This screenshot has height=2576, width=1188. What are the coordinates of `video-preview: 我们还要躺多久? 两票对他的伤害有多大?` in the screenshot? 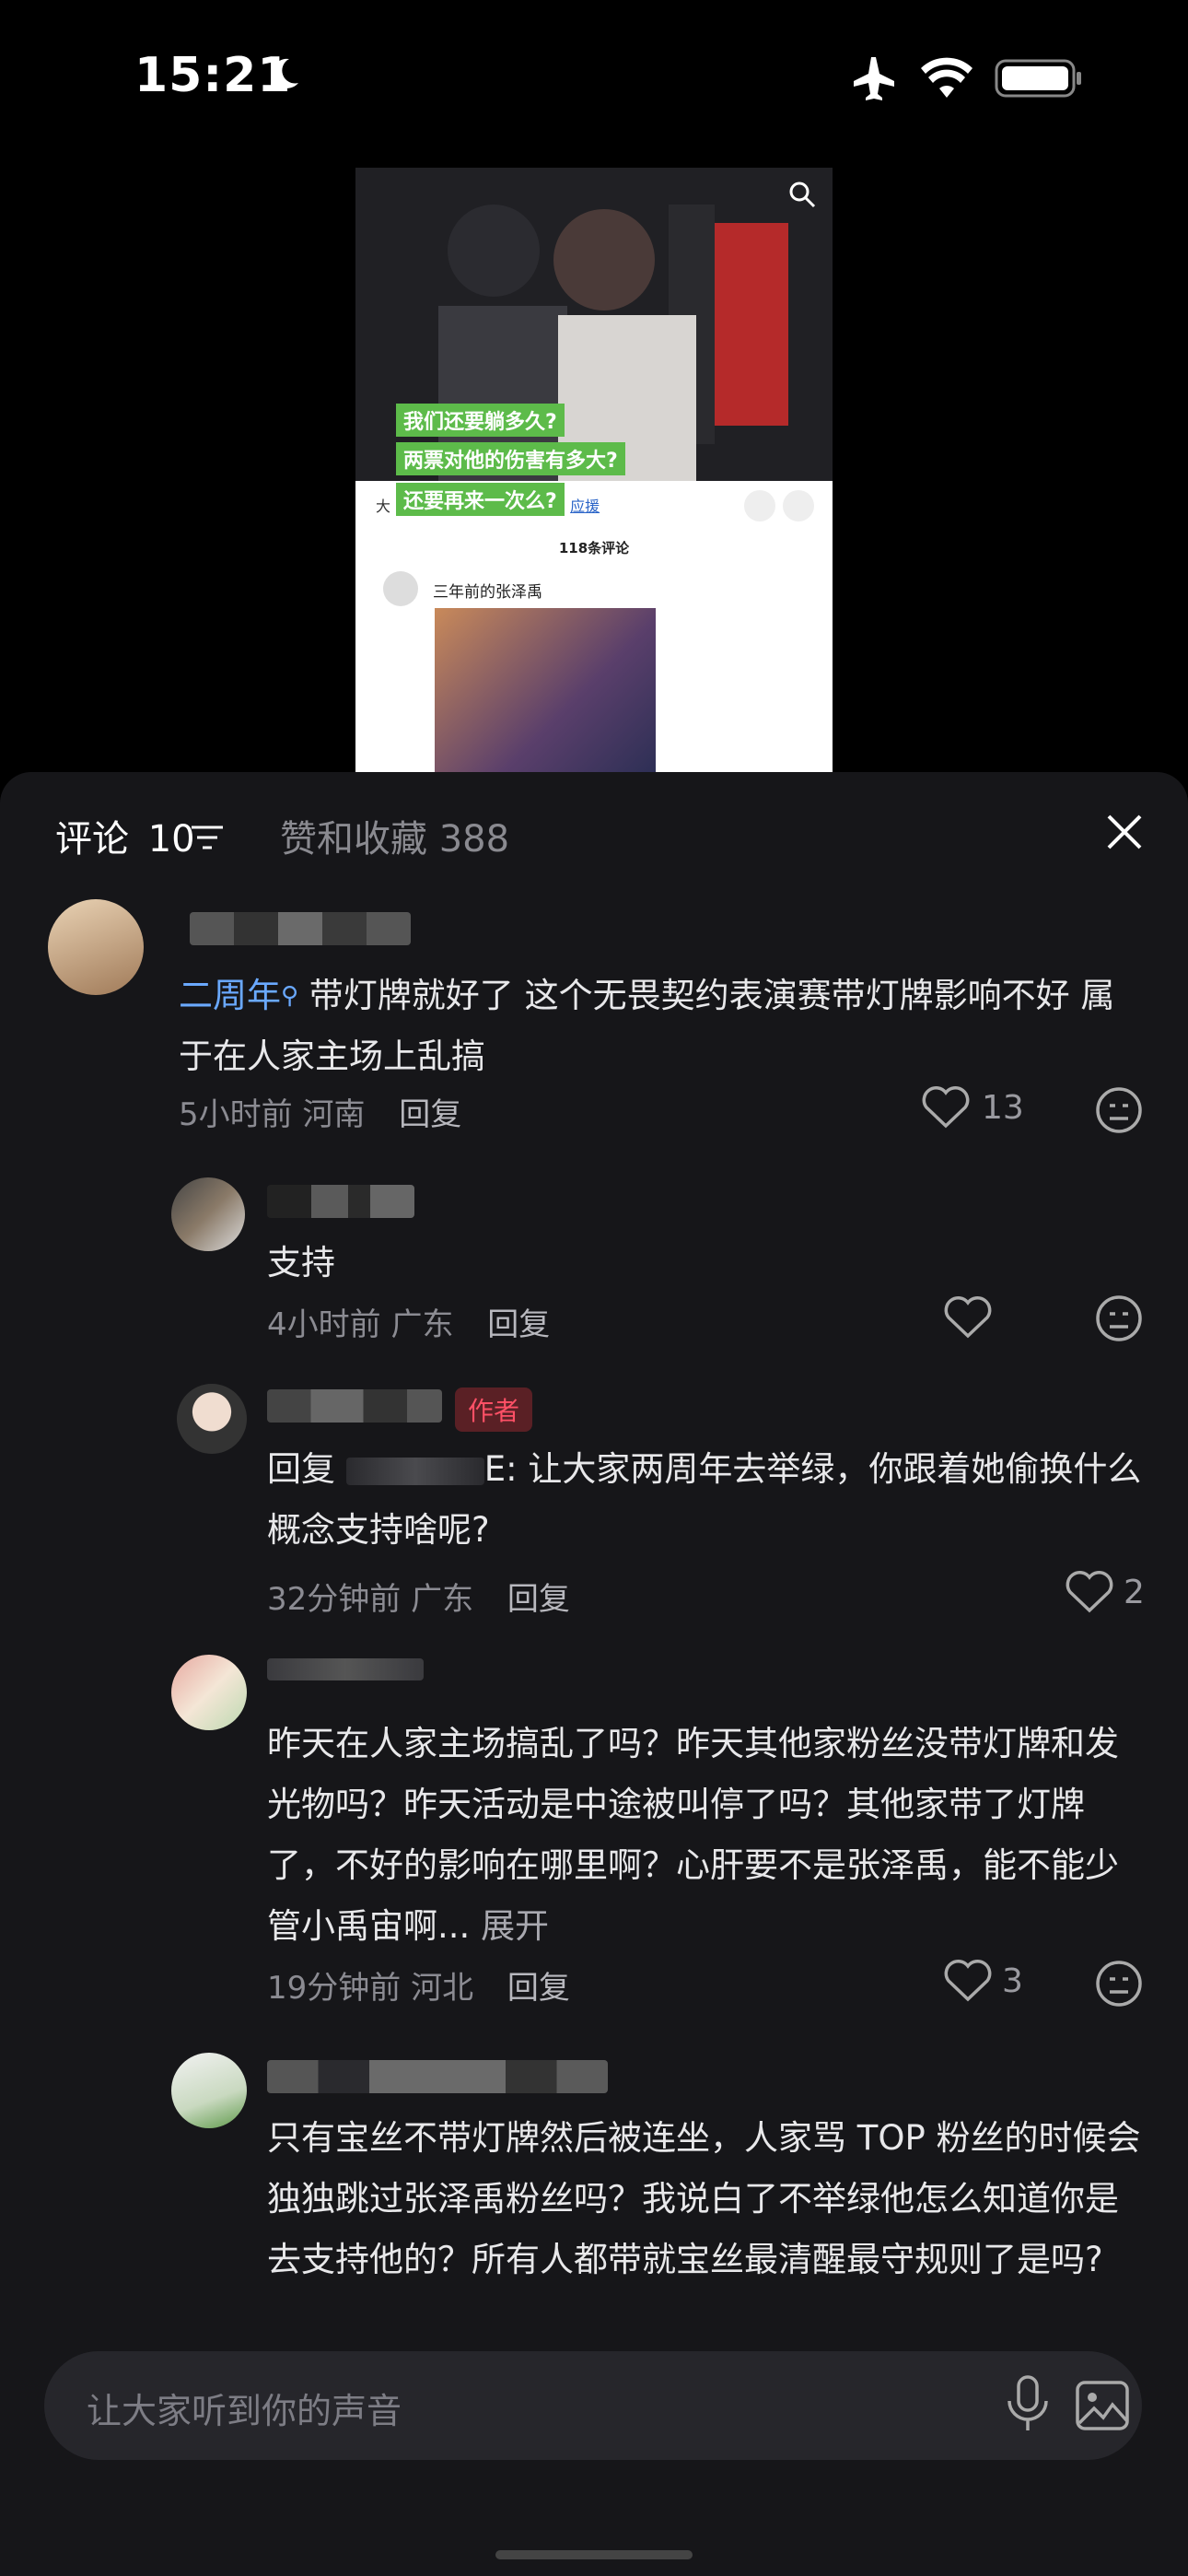 It's located at (594, 324).